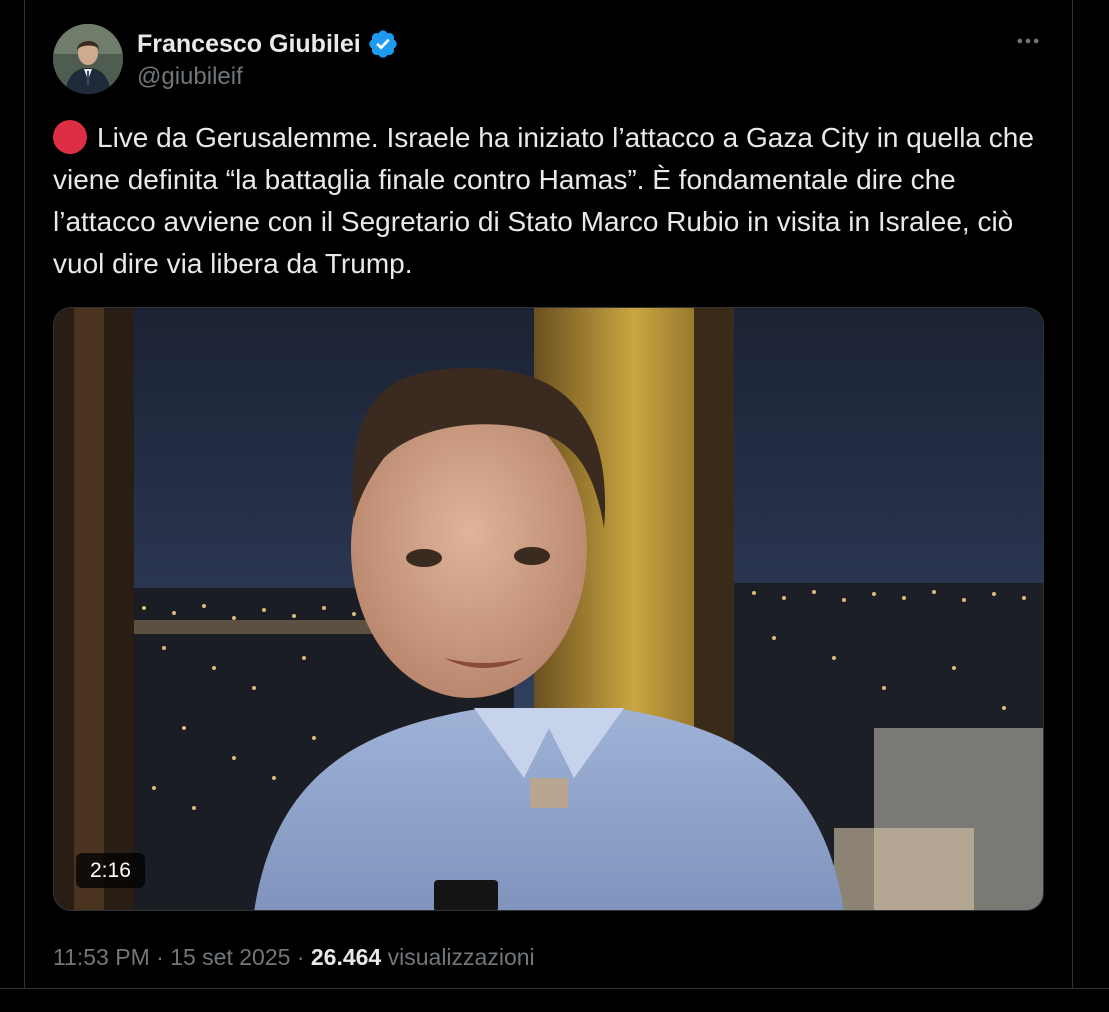 The height and width of the screenshot is (1012, 1109). Describe the element at coordinates (230, 957) in the screenshot. I see `post-date: 15 set 2025` at that location.